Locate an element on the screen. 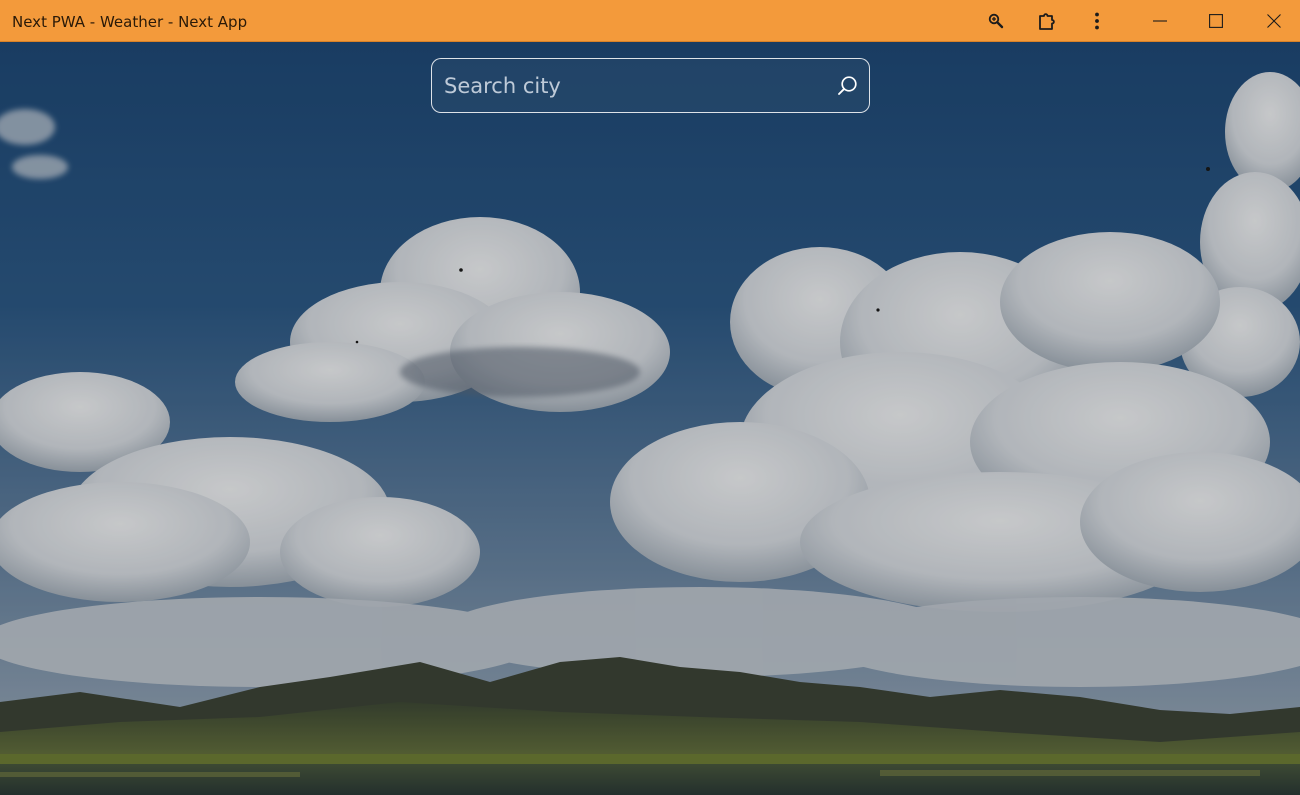 The height and width of the screenshot is (795, 1300). close-button is located at coordinates (1274, 21).